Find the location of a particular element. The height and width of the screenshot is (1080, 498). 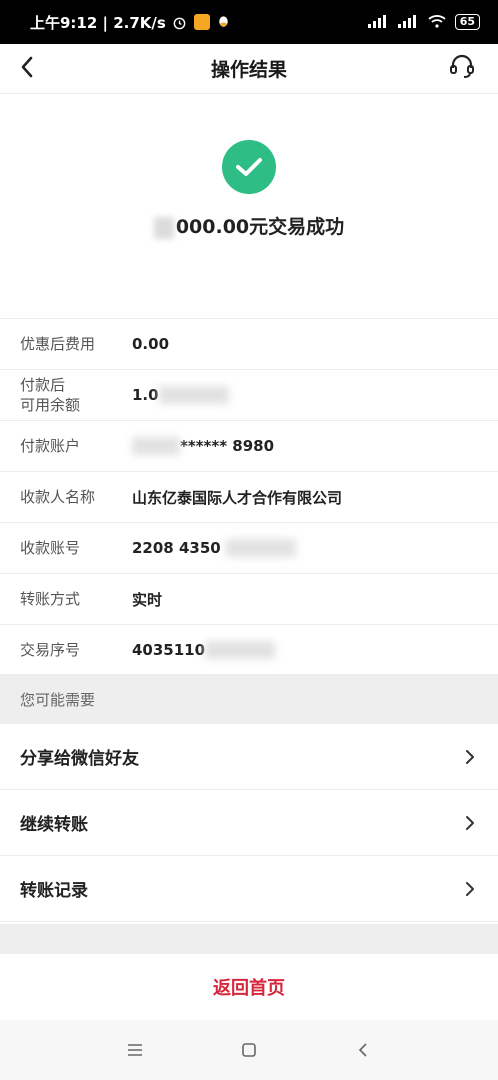

menu-item-continue-transfer: 继续转账 is located at coordinates (249, 823).